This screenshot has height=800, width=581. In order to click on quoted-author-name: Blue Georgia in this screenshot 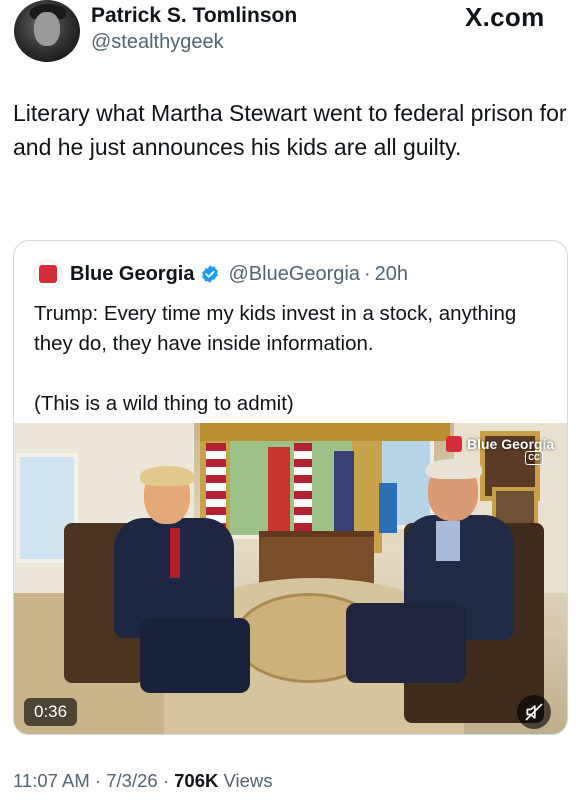, I will do `click(132, 274)`.